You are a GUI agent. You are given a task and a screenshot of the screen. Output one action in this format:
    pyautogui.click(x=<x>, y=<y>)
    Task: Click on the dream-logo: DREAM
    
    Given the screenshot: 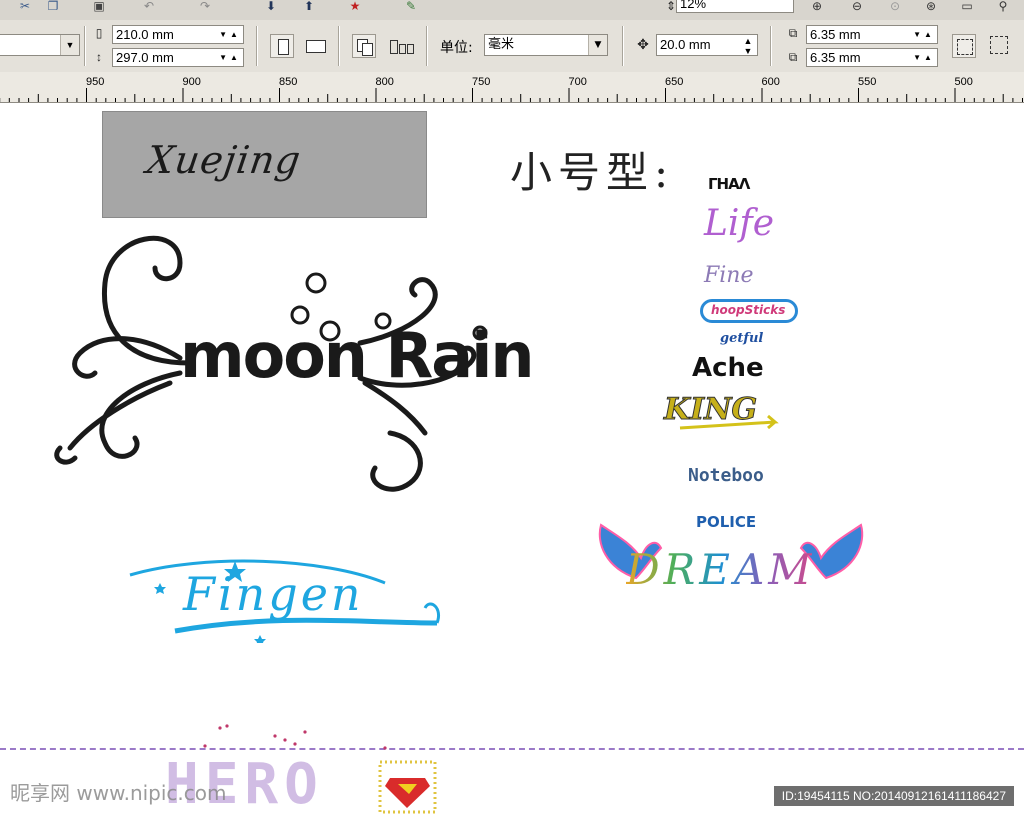 What is the action you would take?
    pyautogui.click(x=731, y=564)
    